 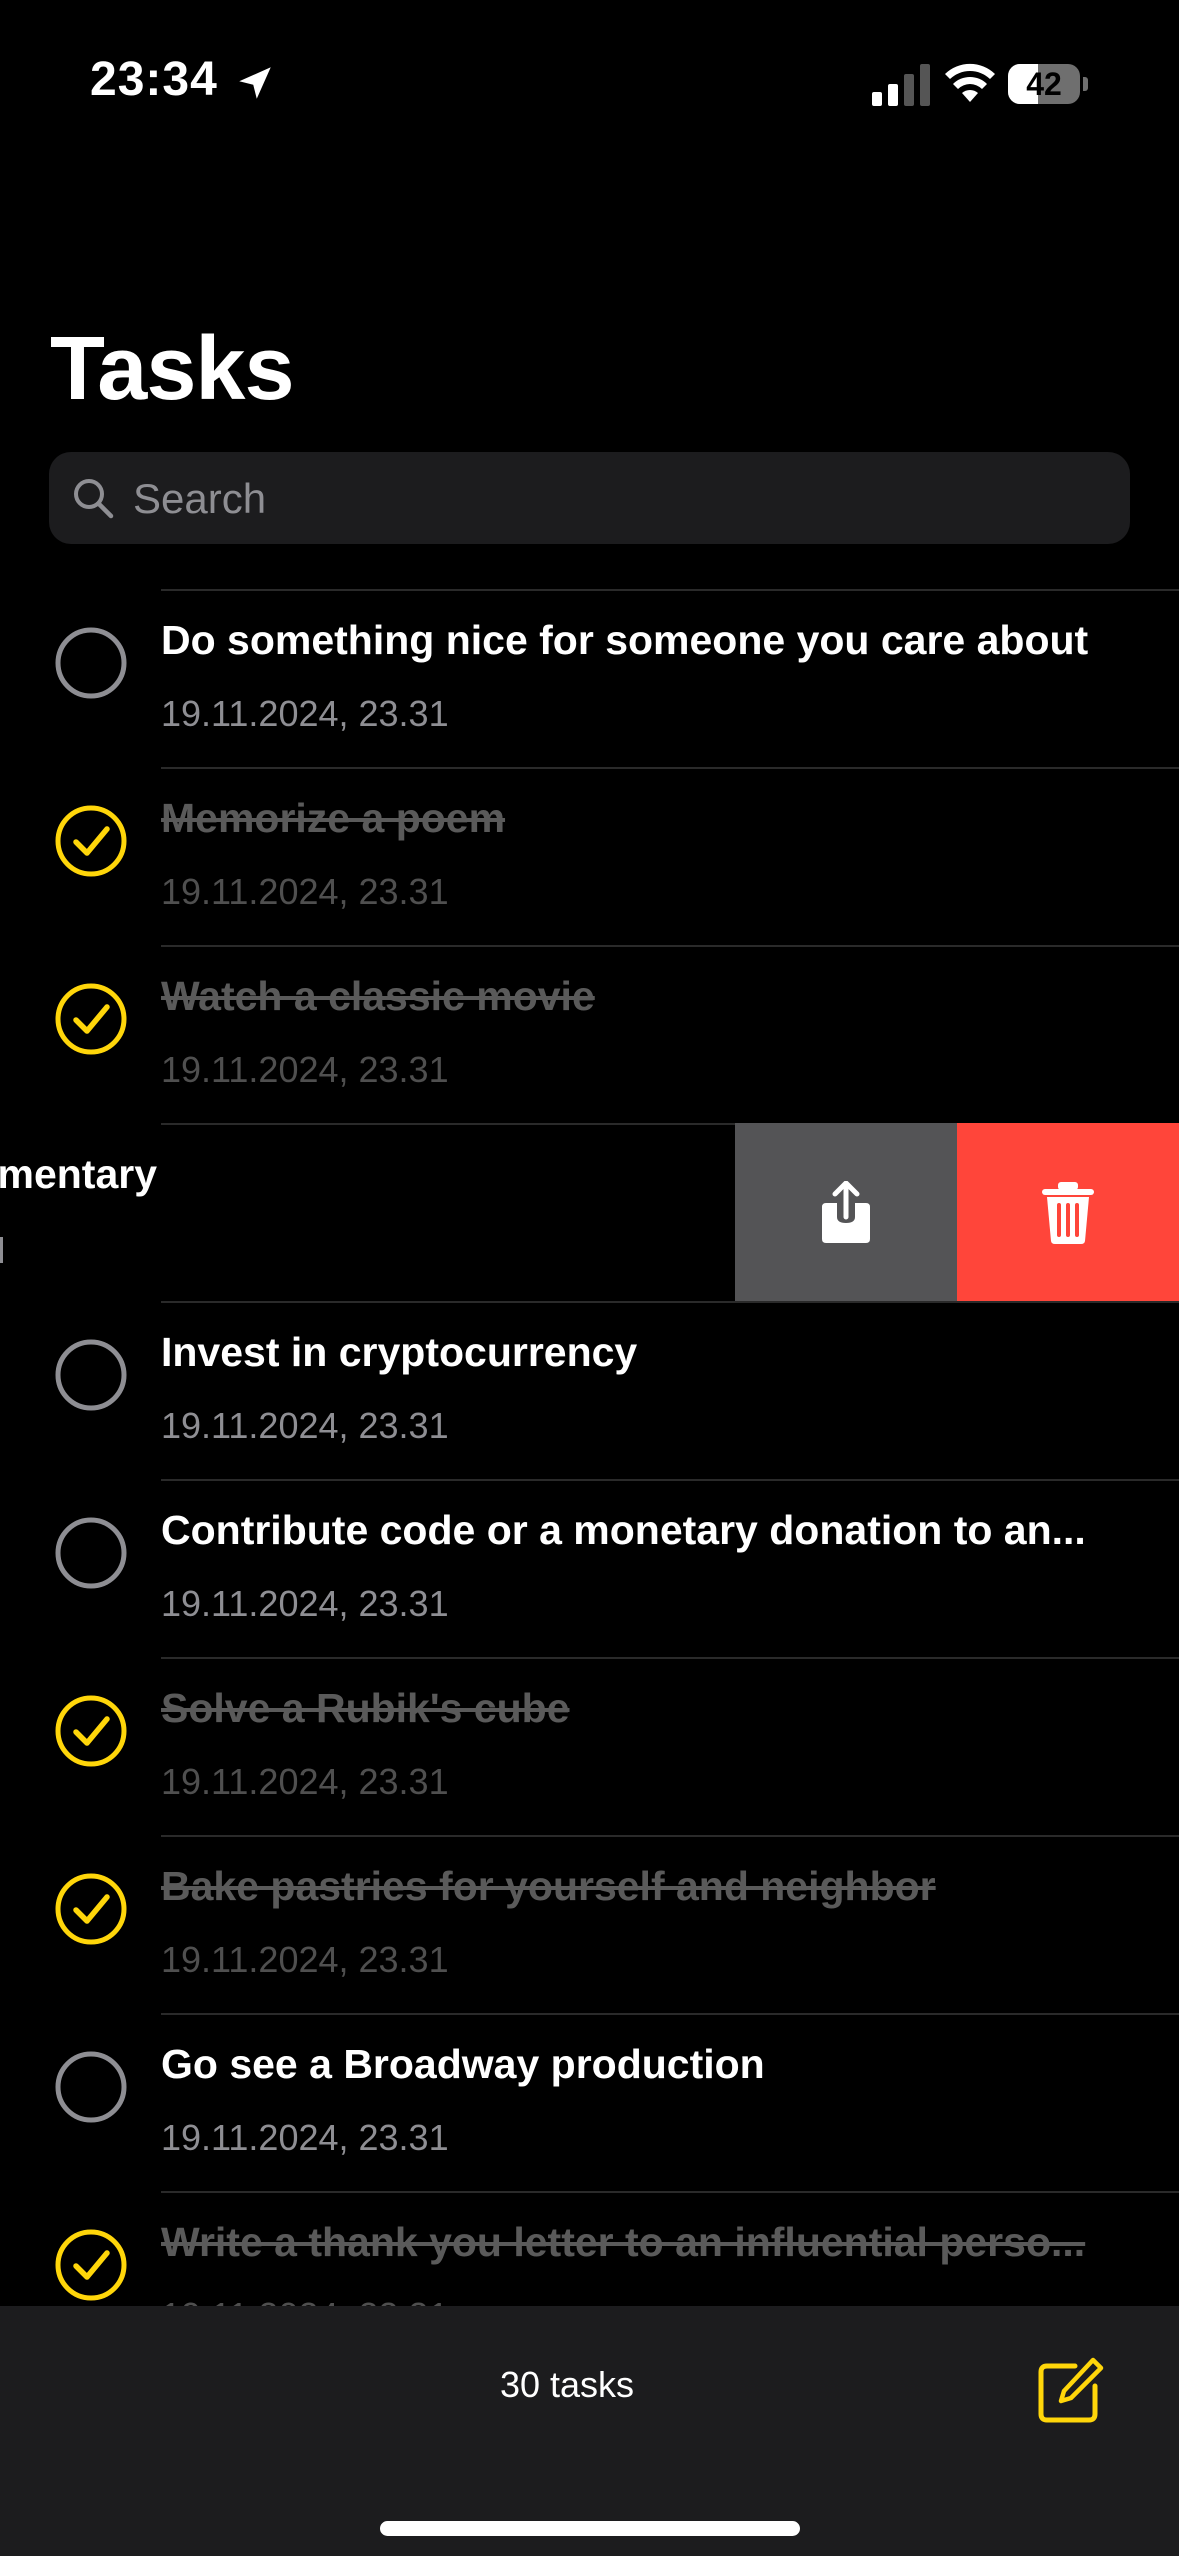 I want to click on page-title: Tasks, so click(x=172, y=369).